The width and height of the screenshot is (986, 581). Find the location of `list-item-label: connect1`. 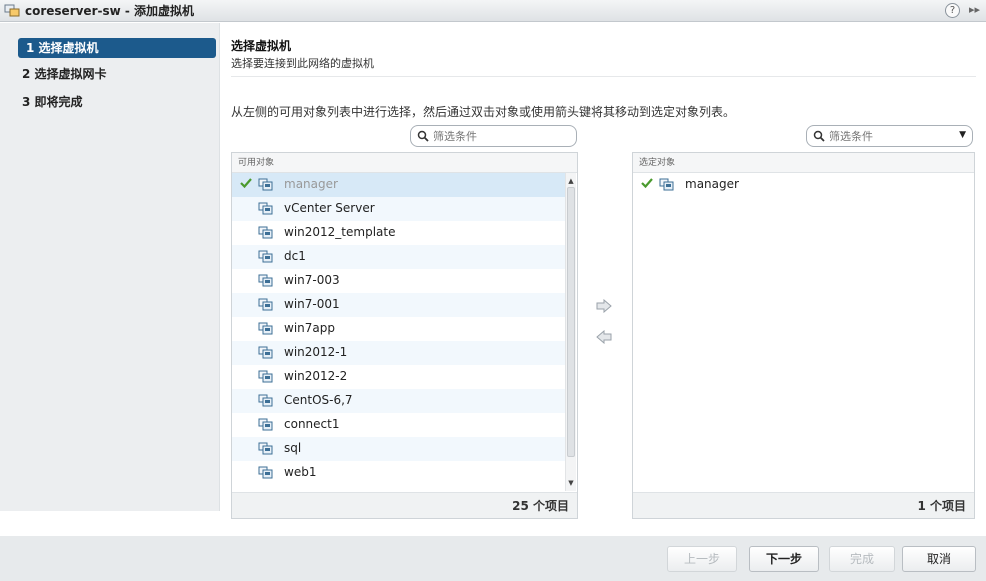

list-item-label: connect1 is located at coordinates (312, 424).